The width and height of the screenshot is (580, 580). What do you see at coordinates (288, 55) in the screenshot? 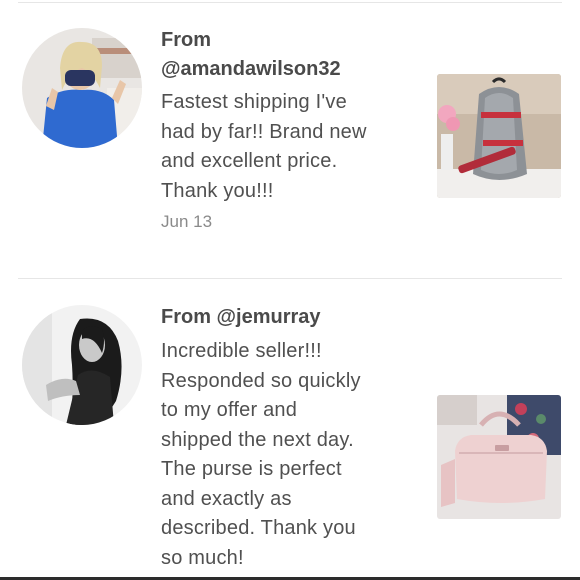
I see `review-from: From @amandawilson32` at bounding box center [288, 55].